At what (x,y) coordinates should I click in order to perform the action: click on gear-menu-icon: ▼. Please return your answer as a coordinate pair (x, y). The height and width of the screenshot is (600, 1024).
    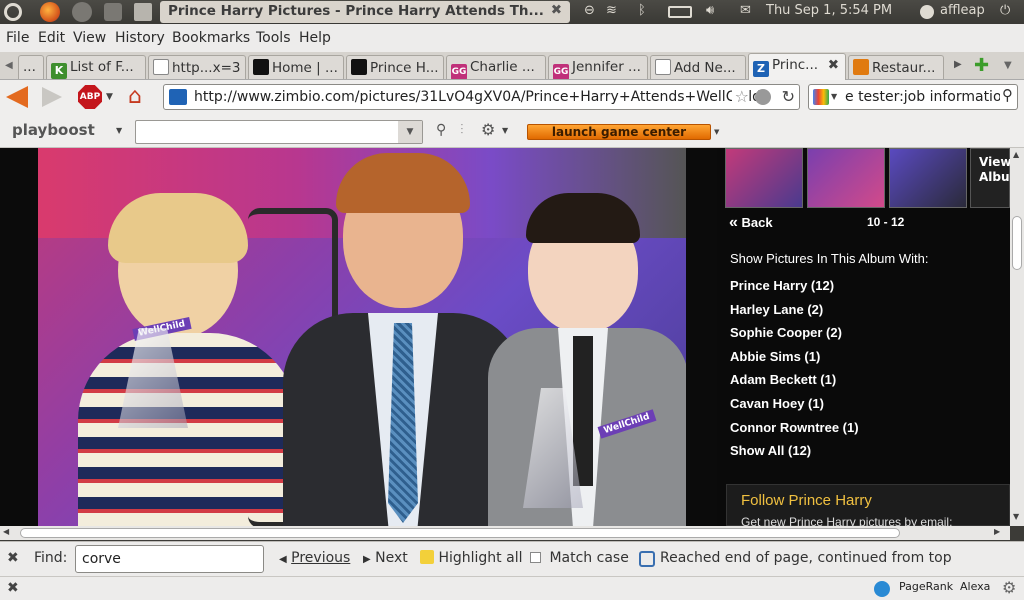
    Looking at the image, I should click on (505, 130).